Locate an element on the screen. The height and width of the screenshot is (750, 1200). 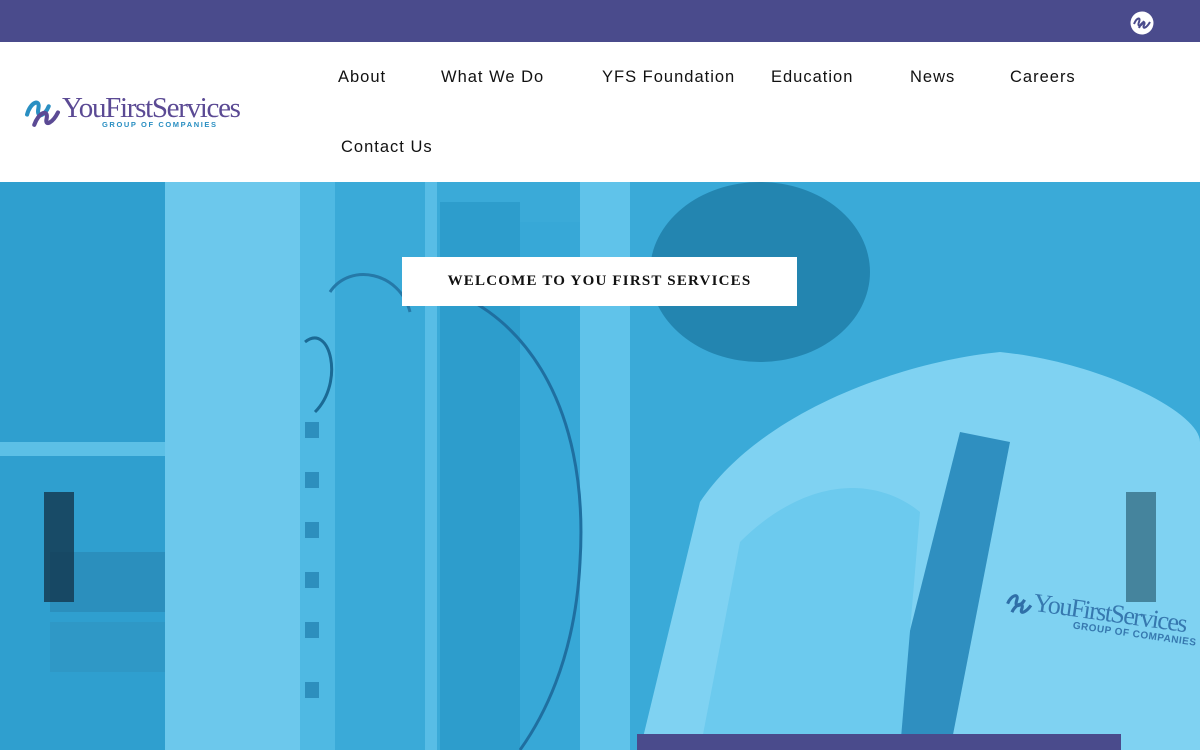
brand-tagline: GROUP OF COMPANIES is located at coordinates (160, 124).